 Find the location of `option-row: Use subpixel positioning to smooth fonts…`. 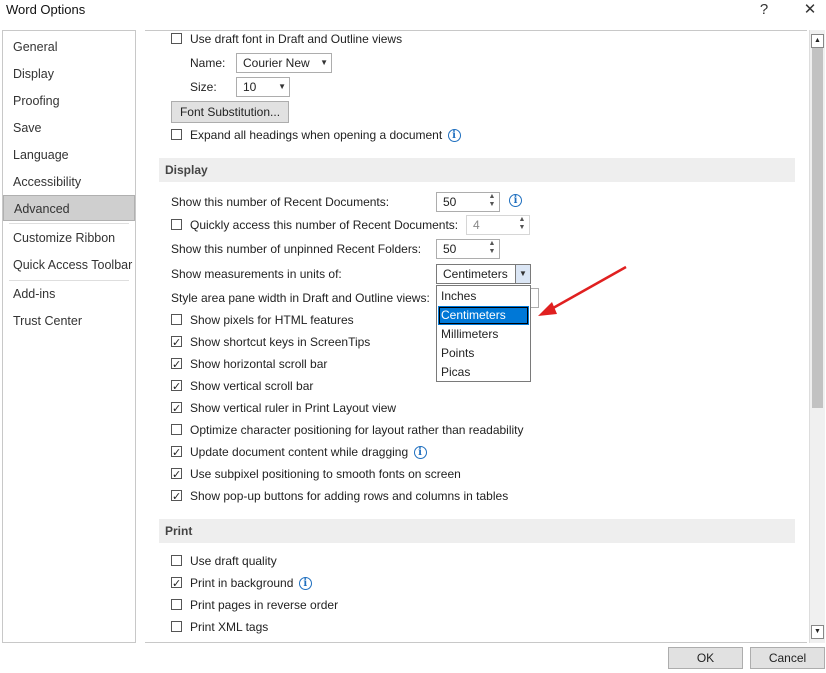

option-row: Use subpixel positioning to smooth fonts… is located at coordinates (316, 474).